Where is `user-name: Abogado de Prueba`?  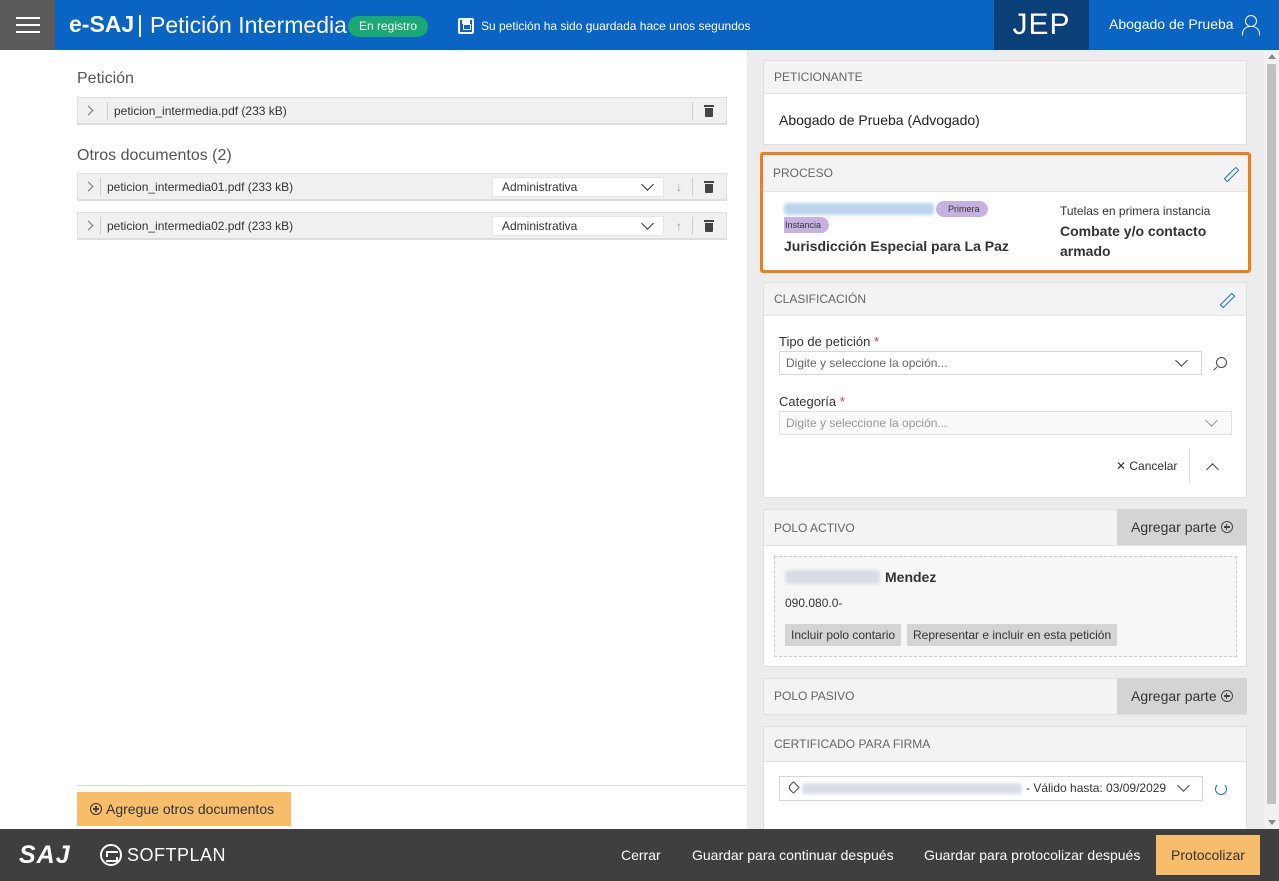 user-name: Abogado de Prueba is located at coordinates (1171, 24).